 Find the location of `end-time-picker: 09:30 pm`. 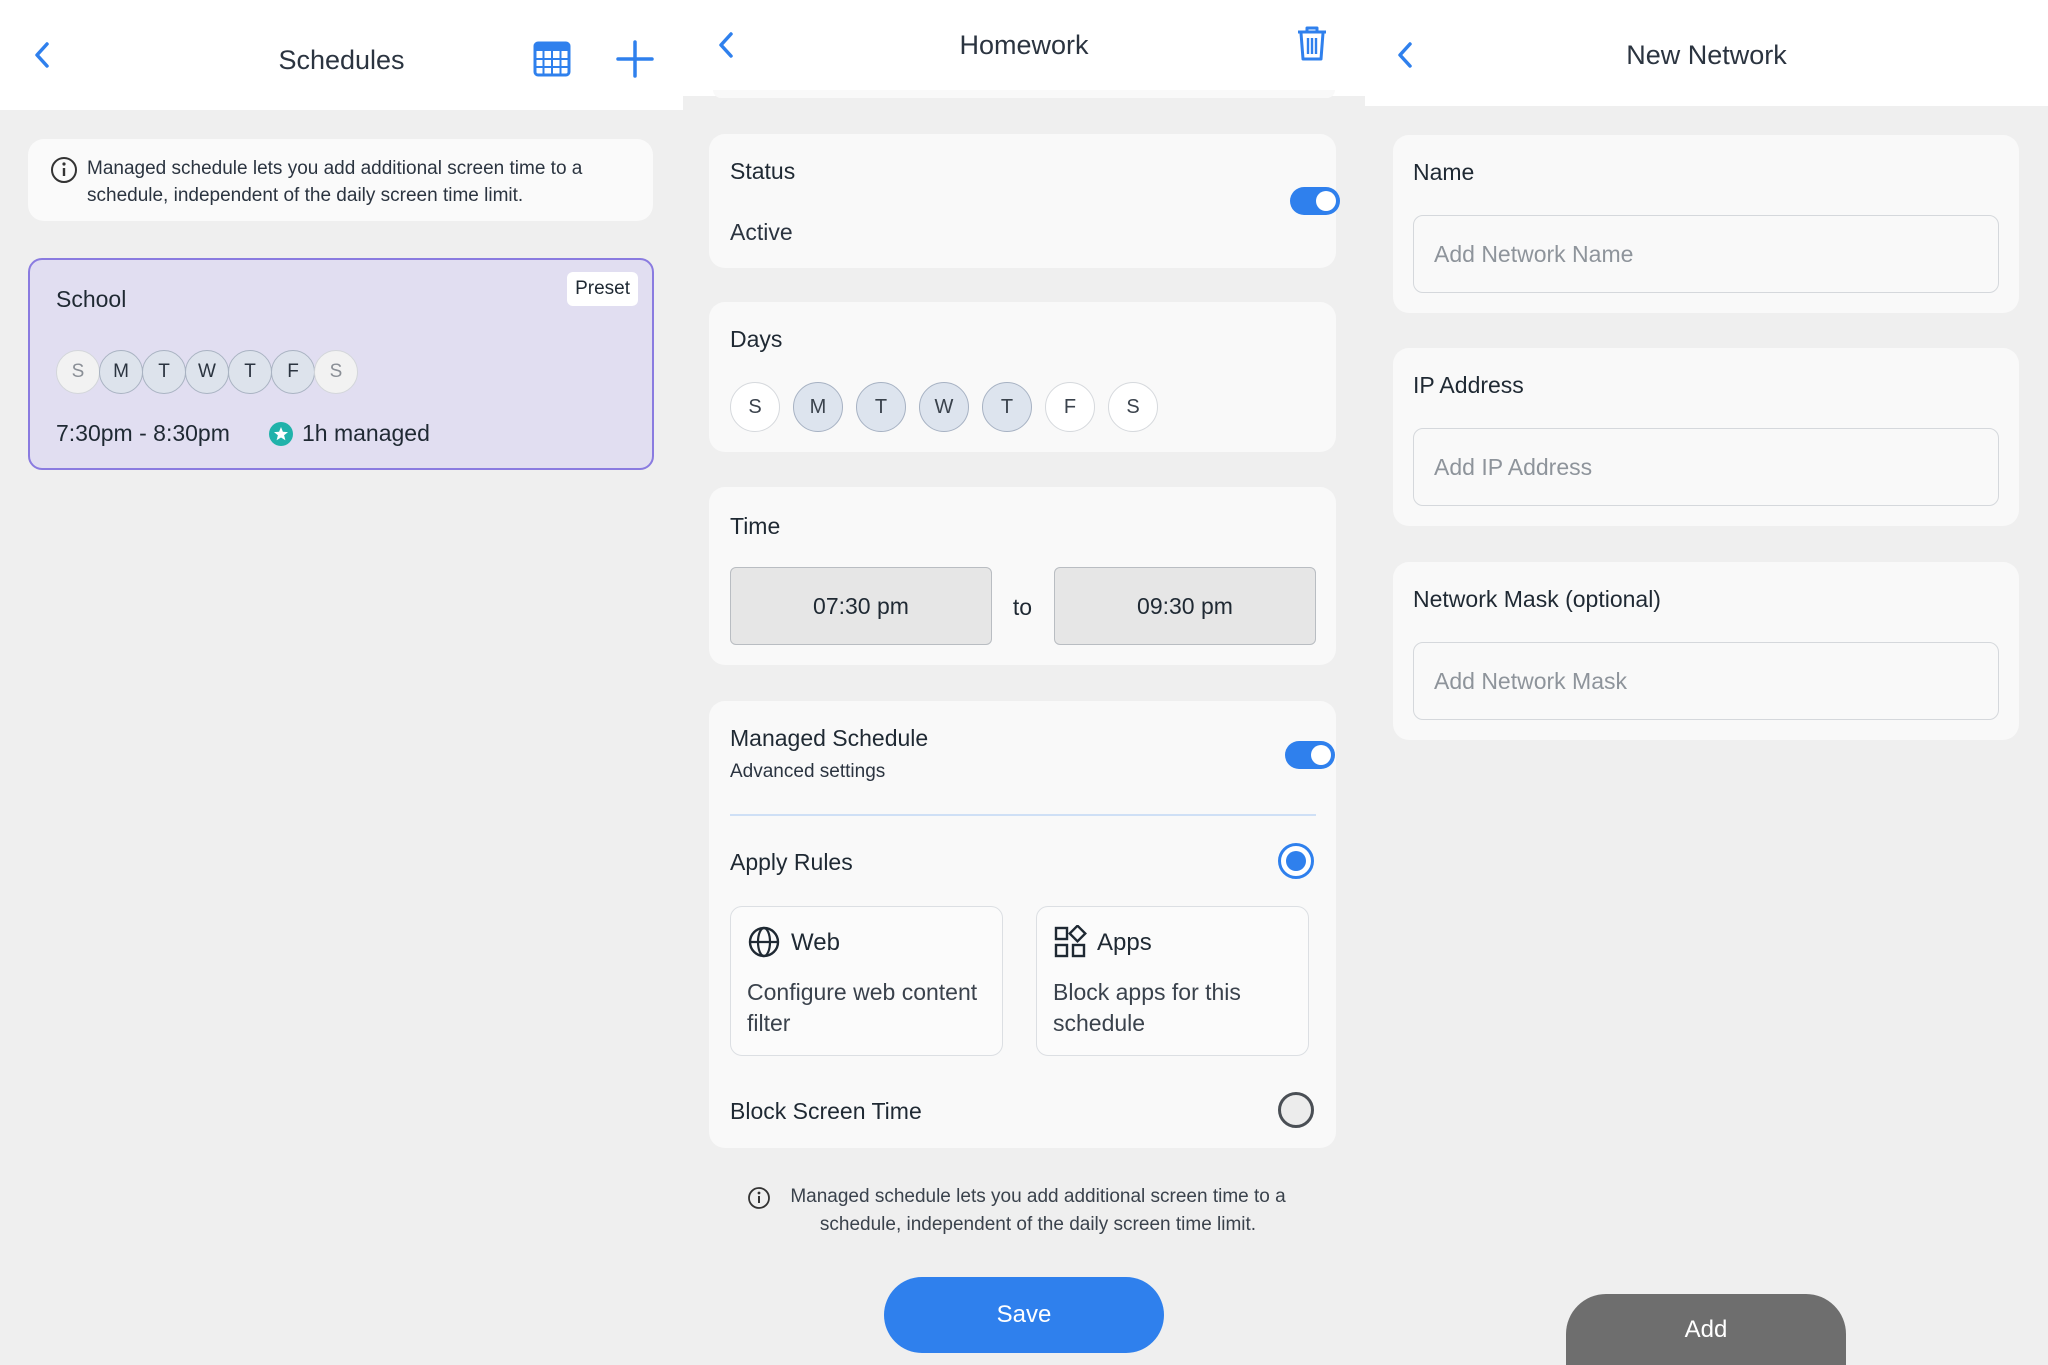

end-time-picker: 09:30 pm is located at coordinates (1185, 606).